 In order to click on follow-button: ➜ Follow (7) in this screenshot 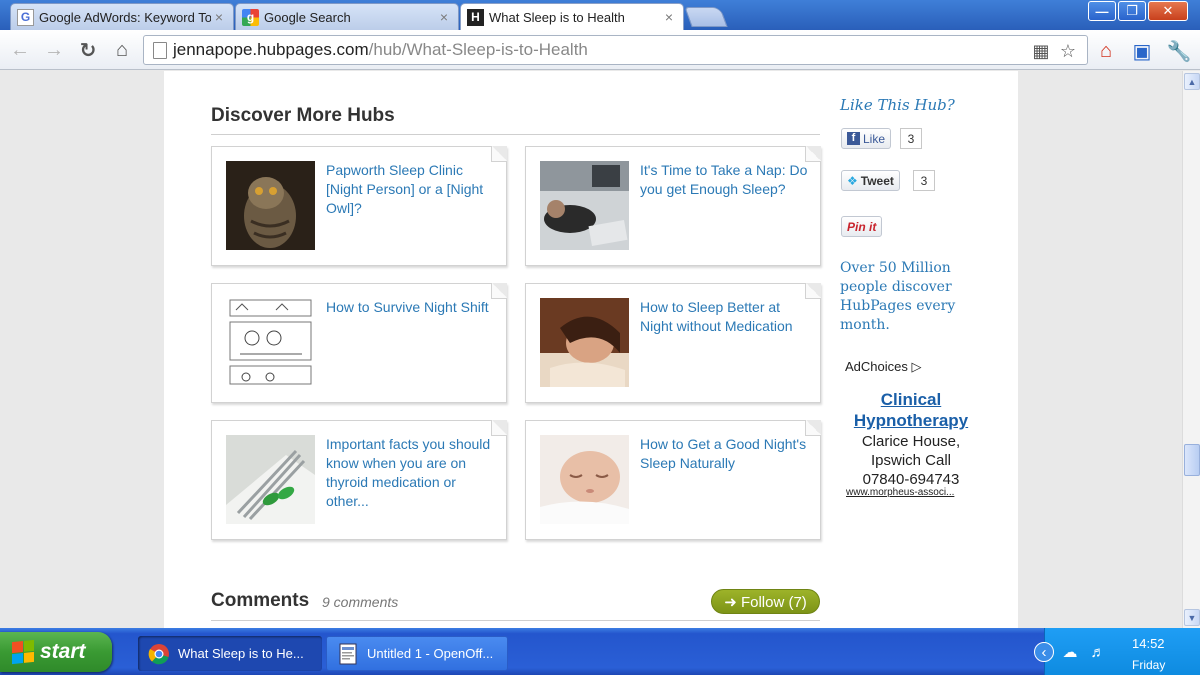, I will do `click(765, 601)`.